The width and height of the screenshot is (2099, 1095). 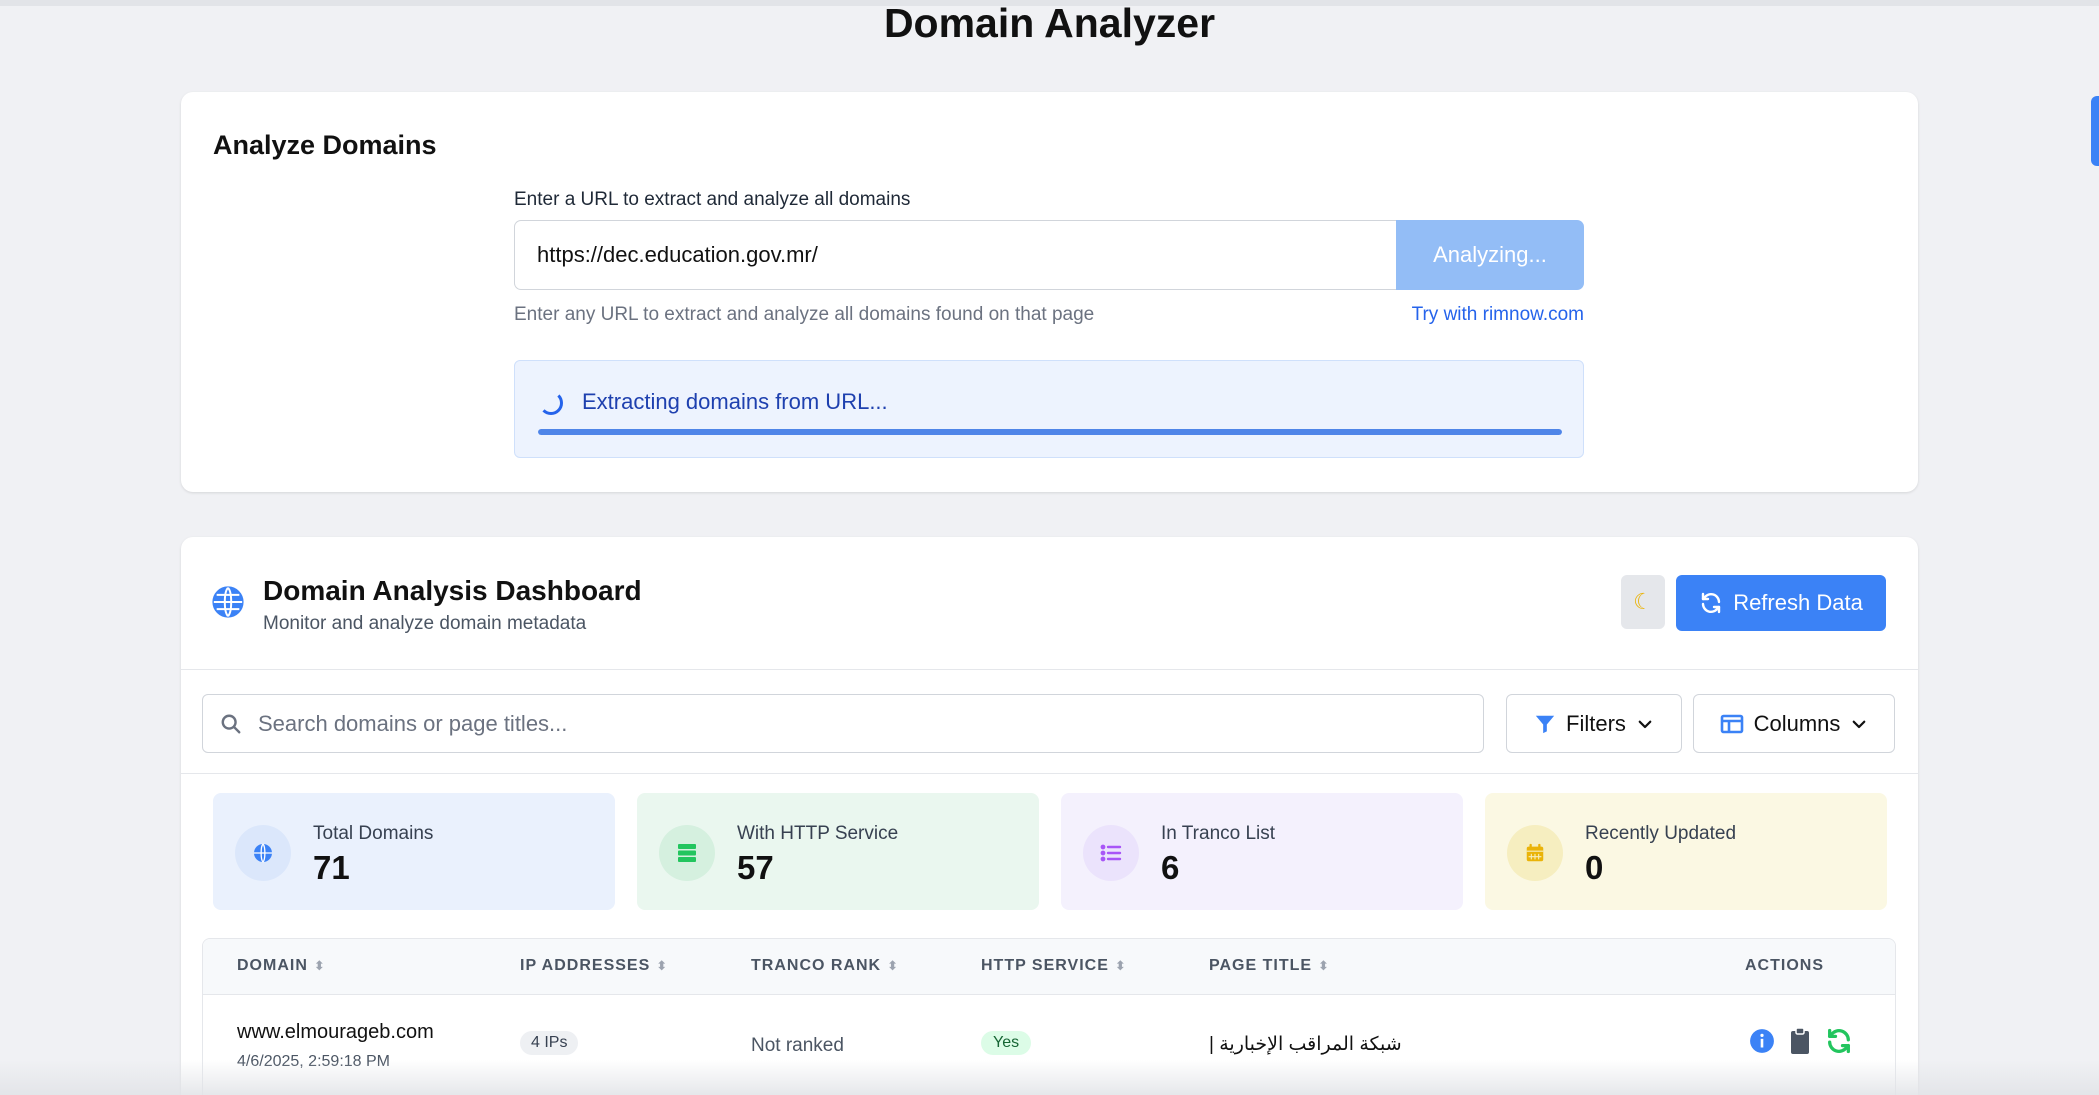 What do you see at coordinates (1049, 23) in the screenshot?
I see `page-title: Domain Analyzer` at bounding box center [1049, 23].